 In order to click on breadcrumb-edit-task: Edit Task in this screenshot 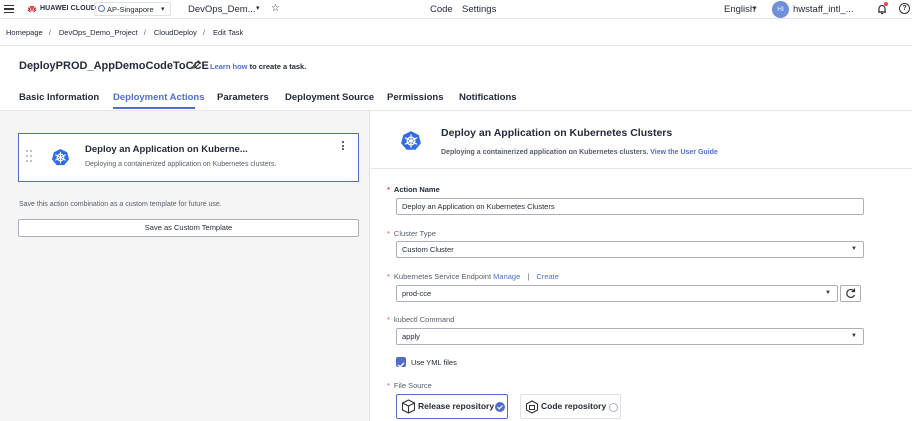, I will do `click(228, 32)`.